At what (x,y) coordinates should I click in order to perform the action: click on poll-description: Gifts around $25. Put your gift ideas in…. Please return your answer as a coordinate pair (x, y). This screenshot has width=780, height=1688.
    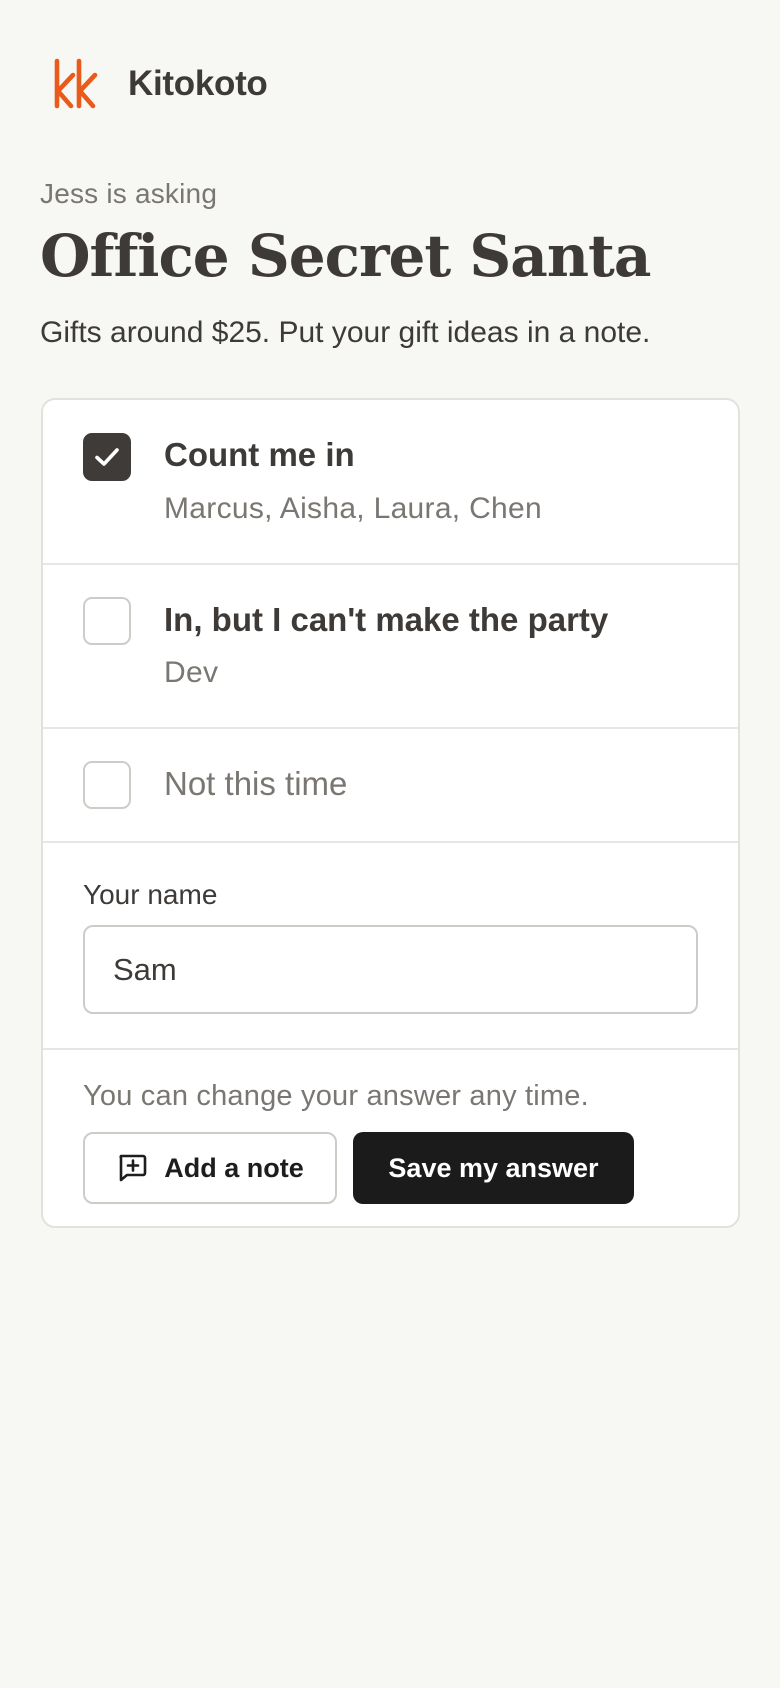
    Looking at the image, I should click on (345, 332).